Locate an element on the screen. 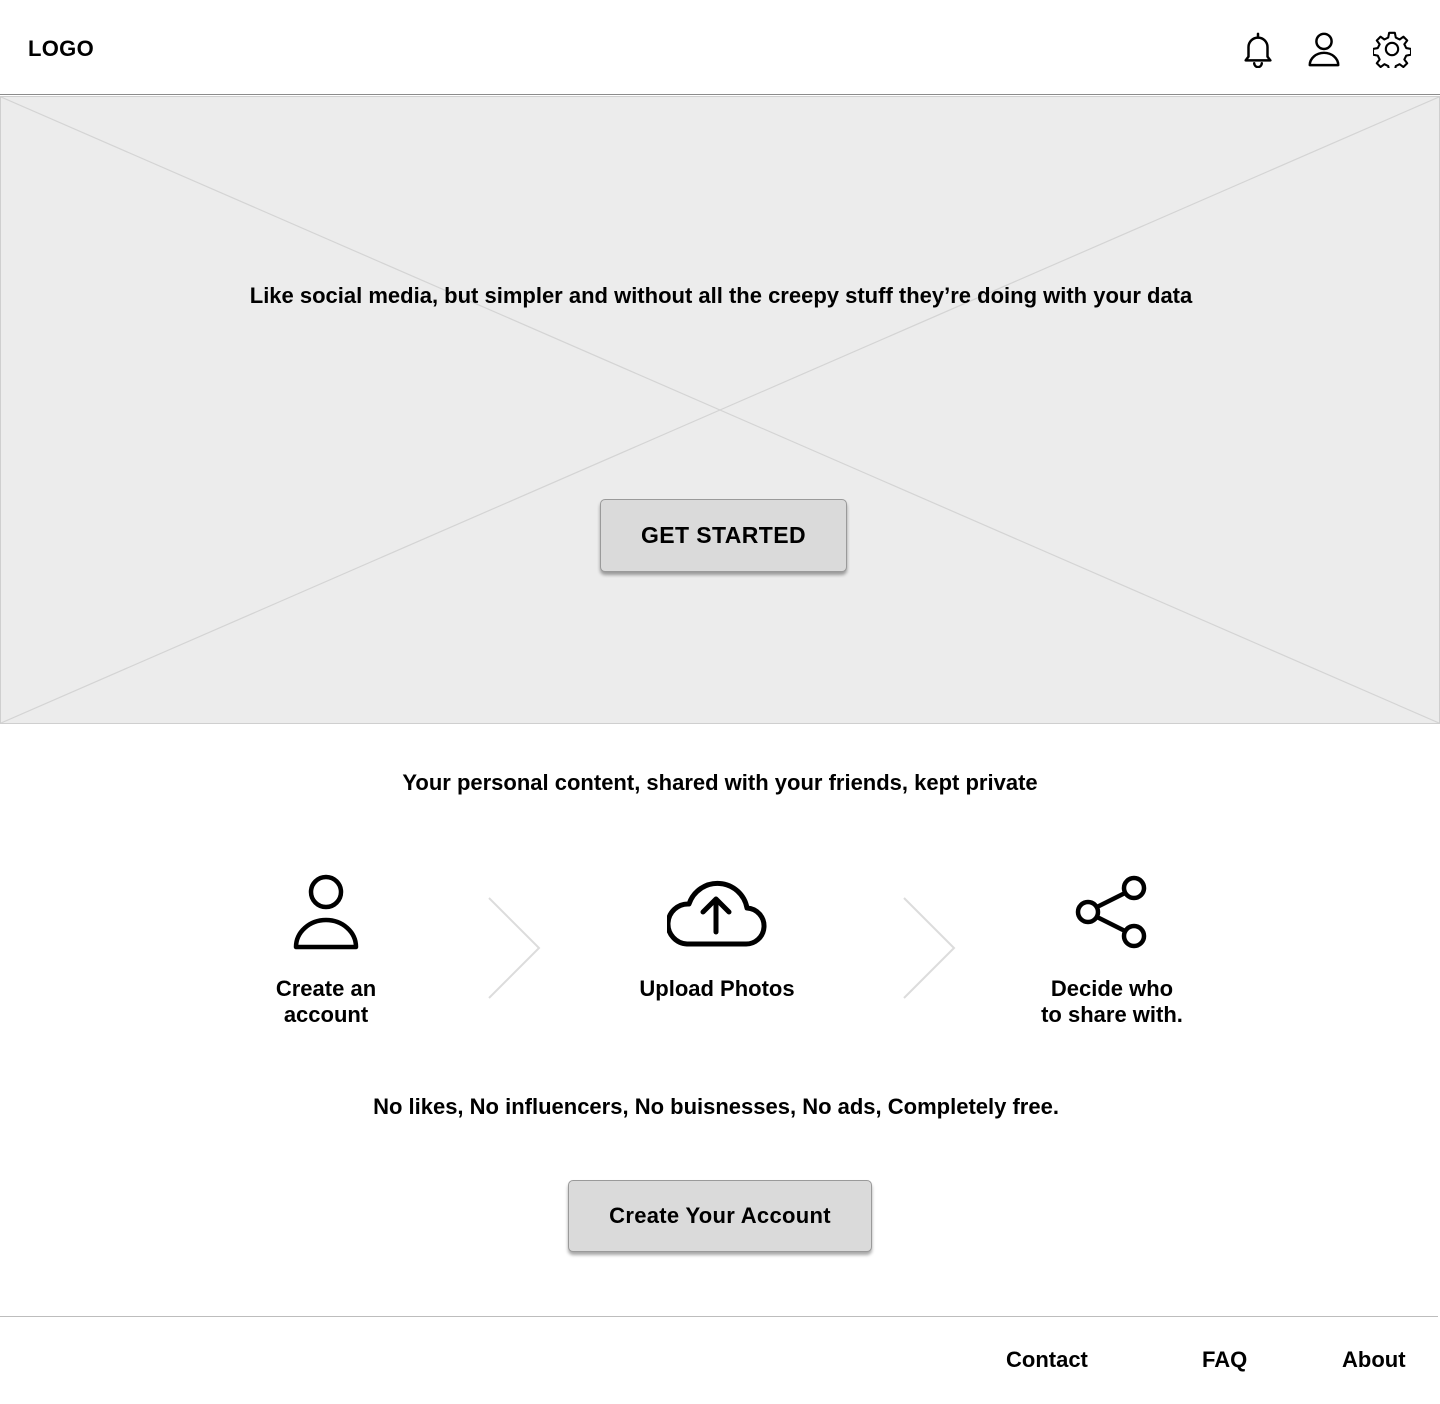  step-decide-sharing: Decide who to share with. is located at coordinates (1112, 951).